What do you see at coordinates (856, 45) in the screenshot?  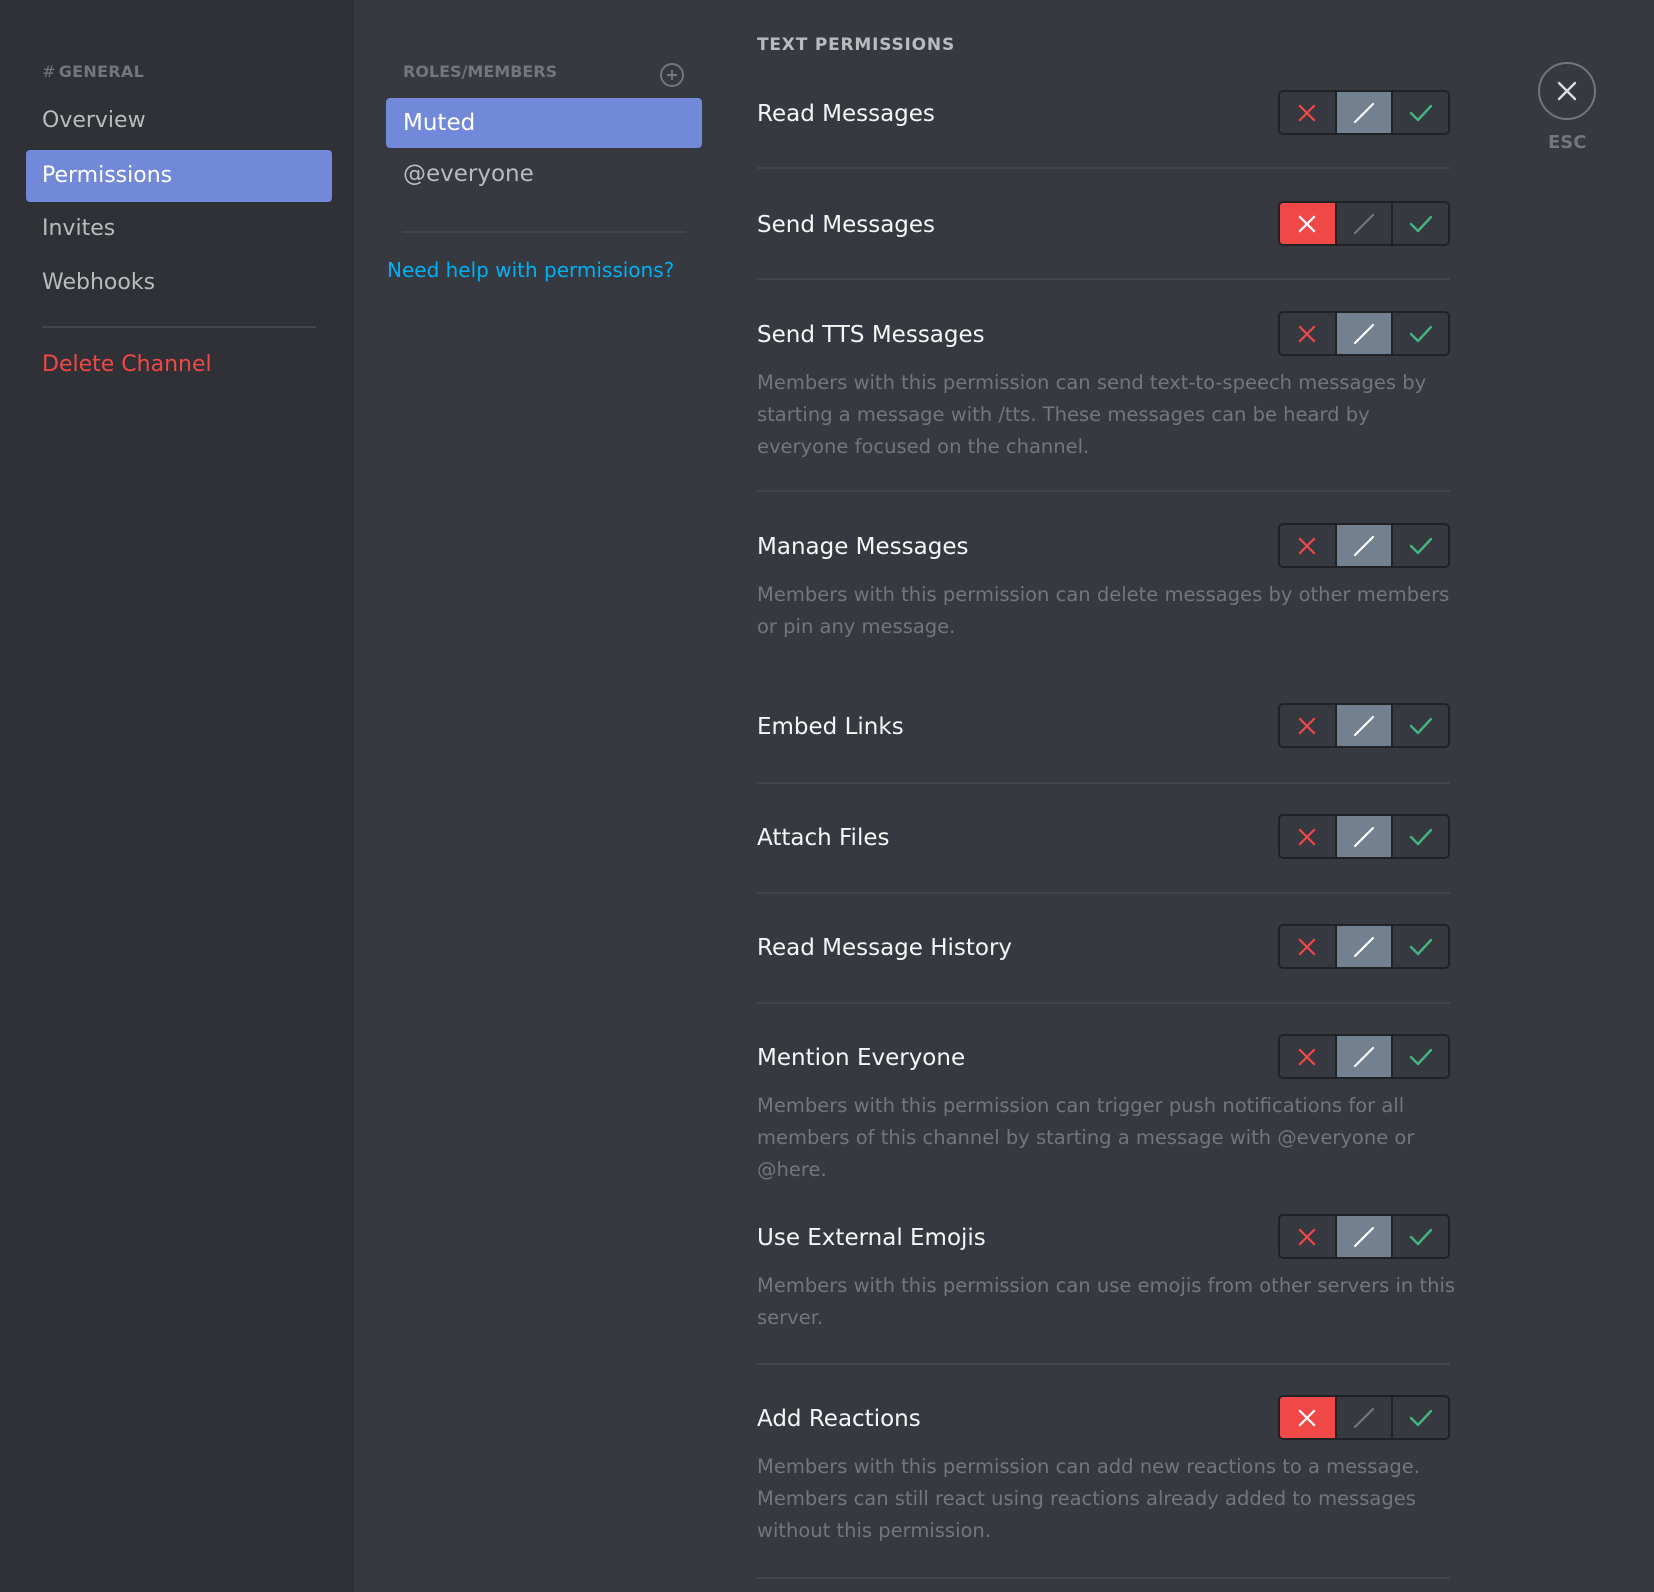 I see `section-title: TEXT PERMISSIONS` at bounding box center [856, 45].